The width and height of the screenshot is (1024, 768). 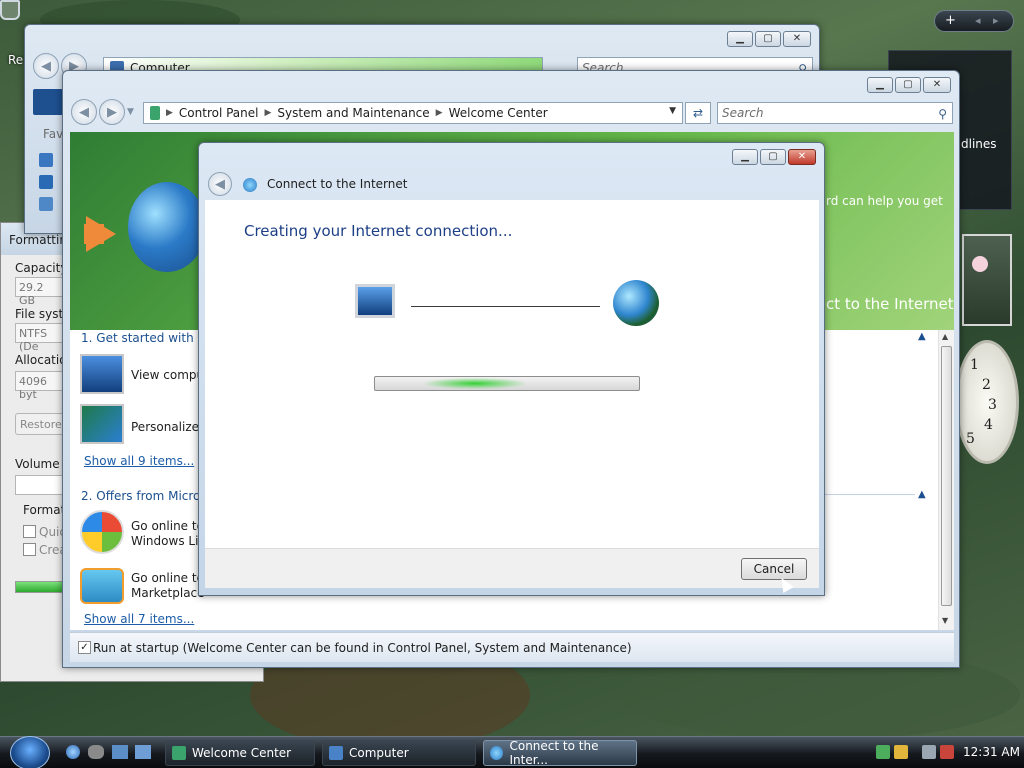 What do you see at coordinates (29, 549) in the screenshot?
I see `create-disk-checkbox` at bounding box center [29, 549].